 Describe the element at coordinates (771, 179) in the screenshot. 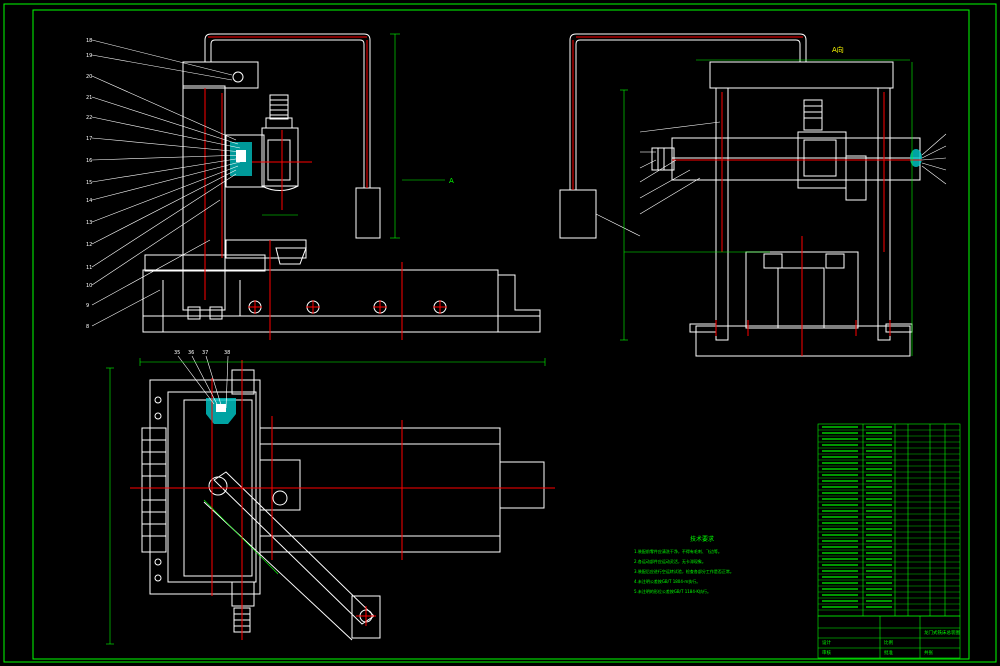

I see `front-view-leaders` at that location.